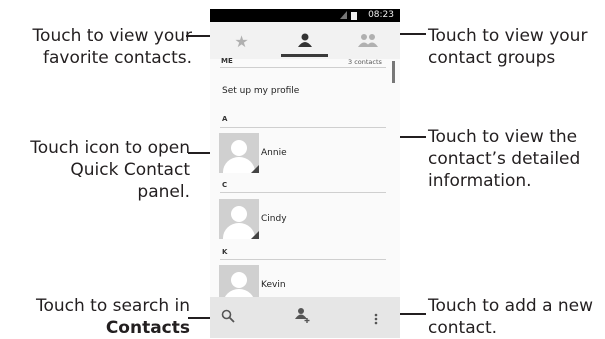 This screenshot has height=339, width=605. Describe the element at coordinates (117, 58) in the screenshot. I see `favorites-callout-line2: favorite contacts.` at that location.